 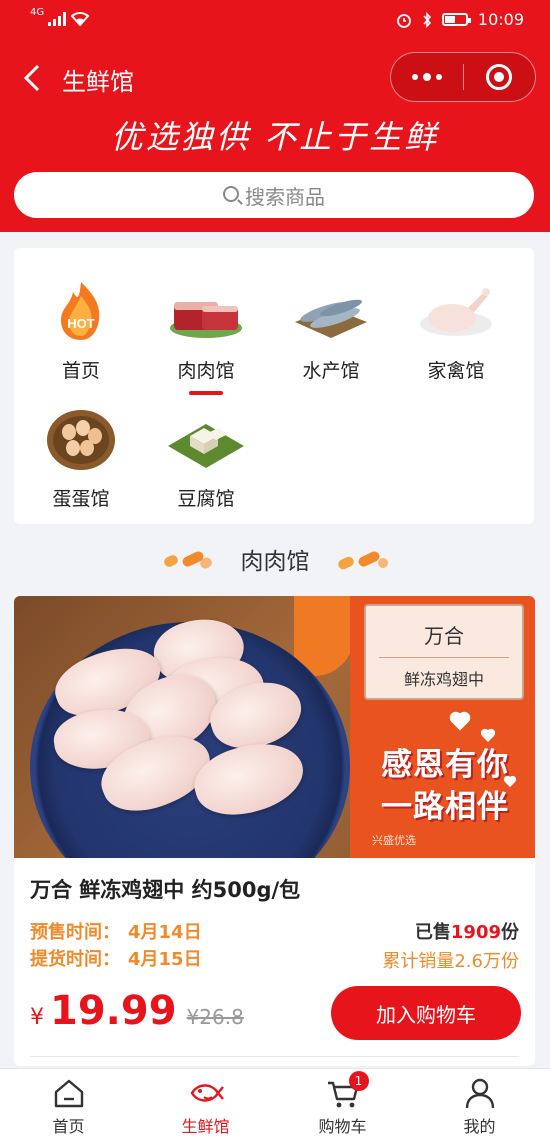 What do you see at coordinates (444, 652) in the screenshot?
I see `brand-box: 万合 鲜冻鸡翅中` at bounding box center [444, 652].